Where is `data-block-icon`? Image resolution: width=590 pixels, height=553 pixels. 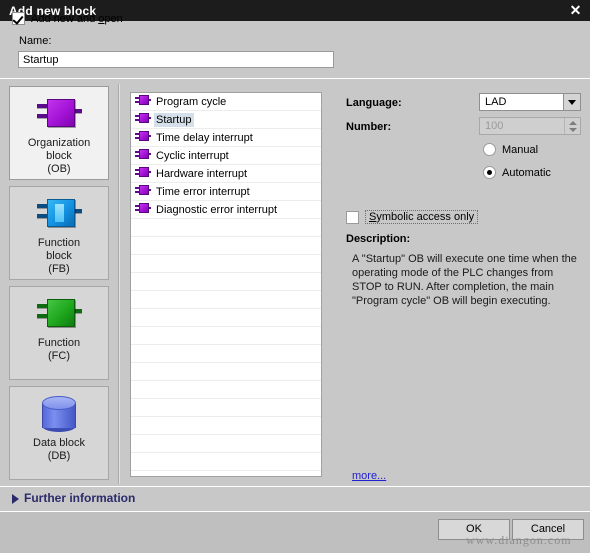 data-block-icon is located at coordinates (59, 414).